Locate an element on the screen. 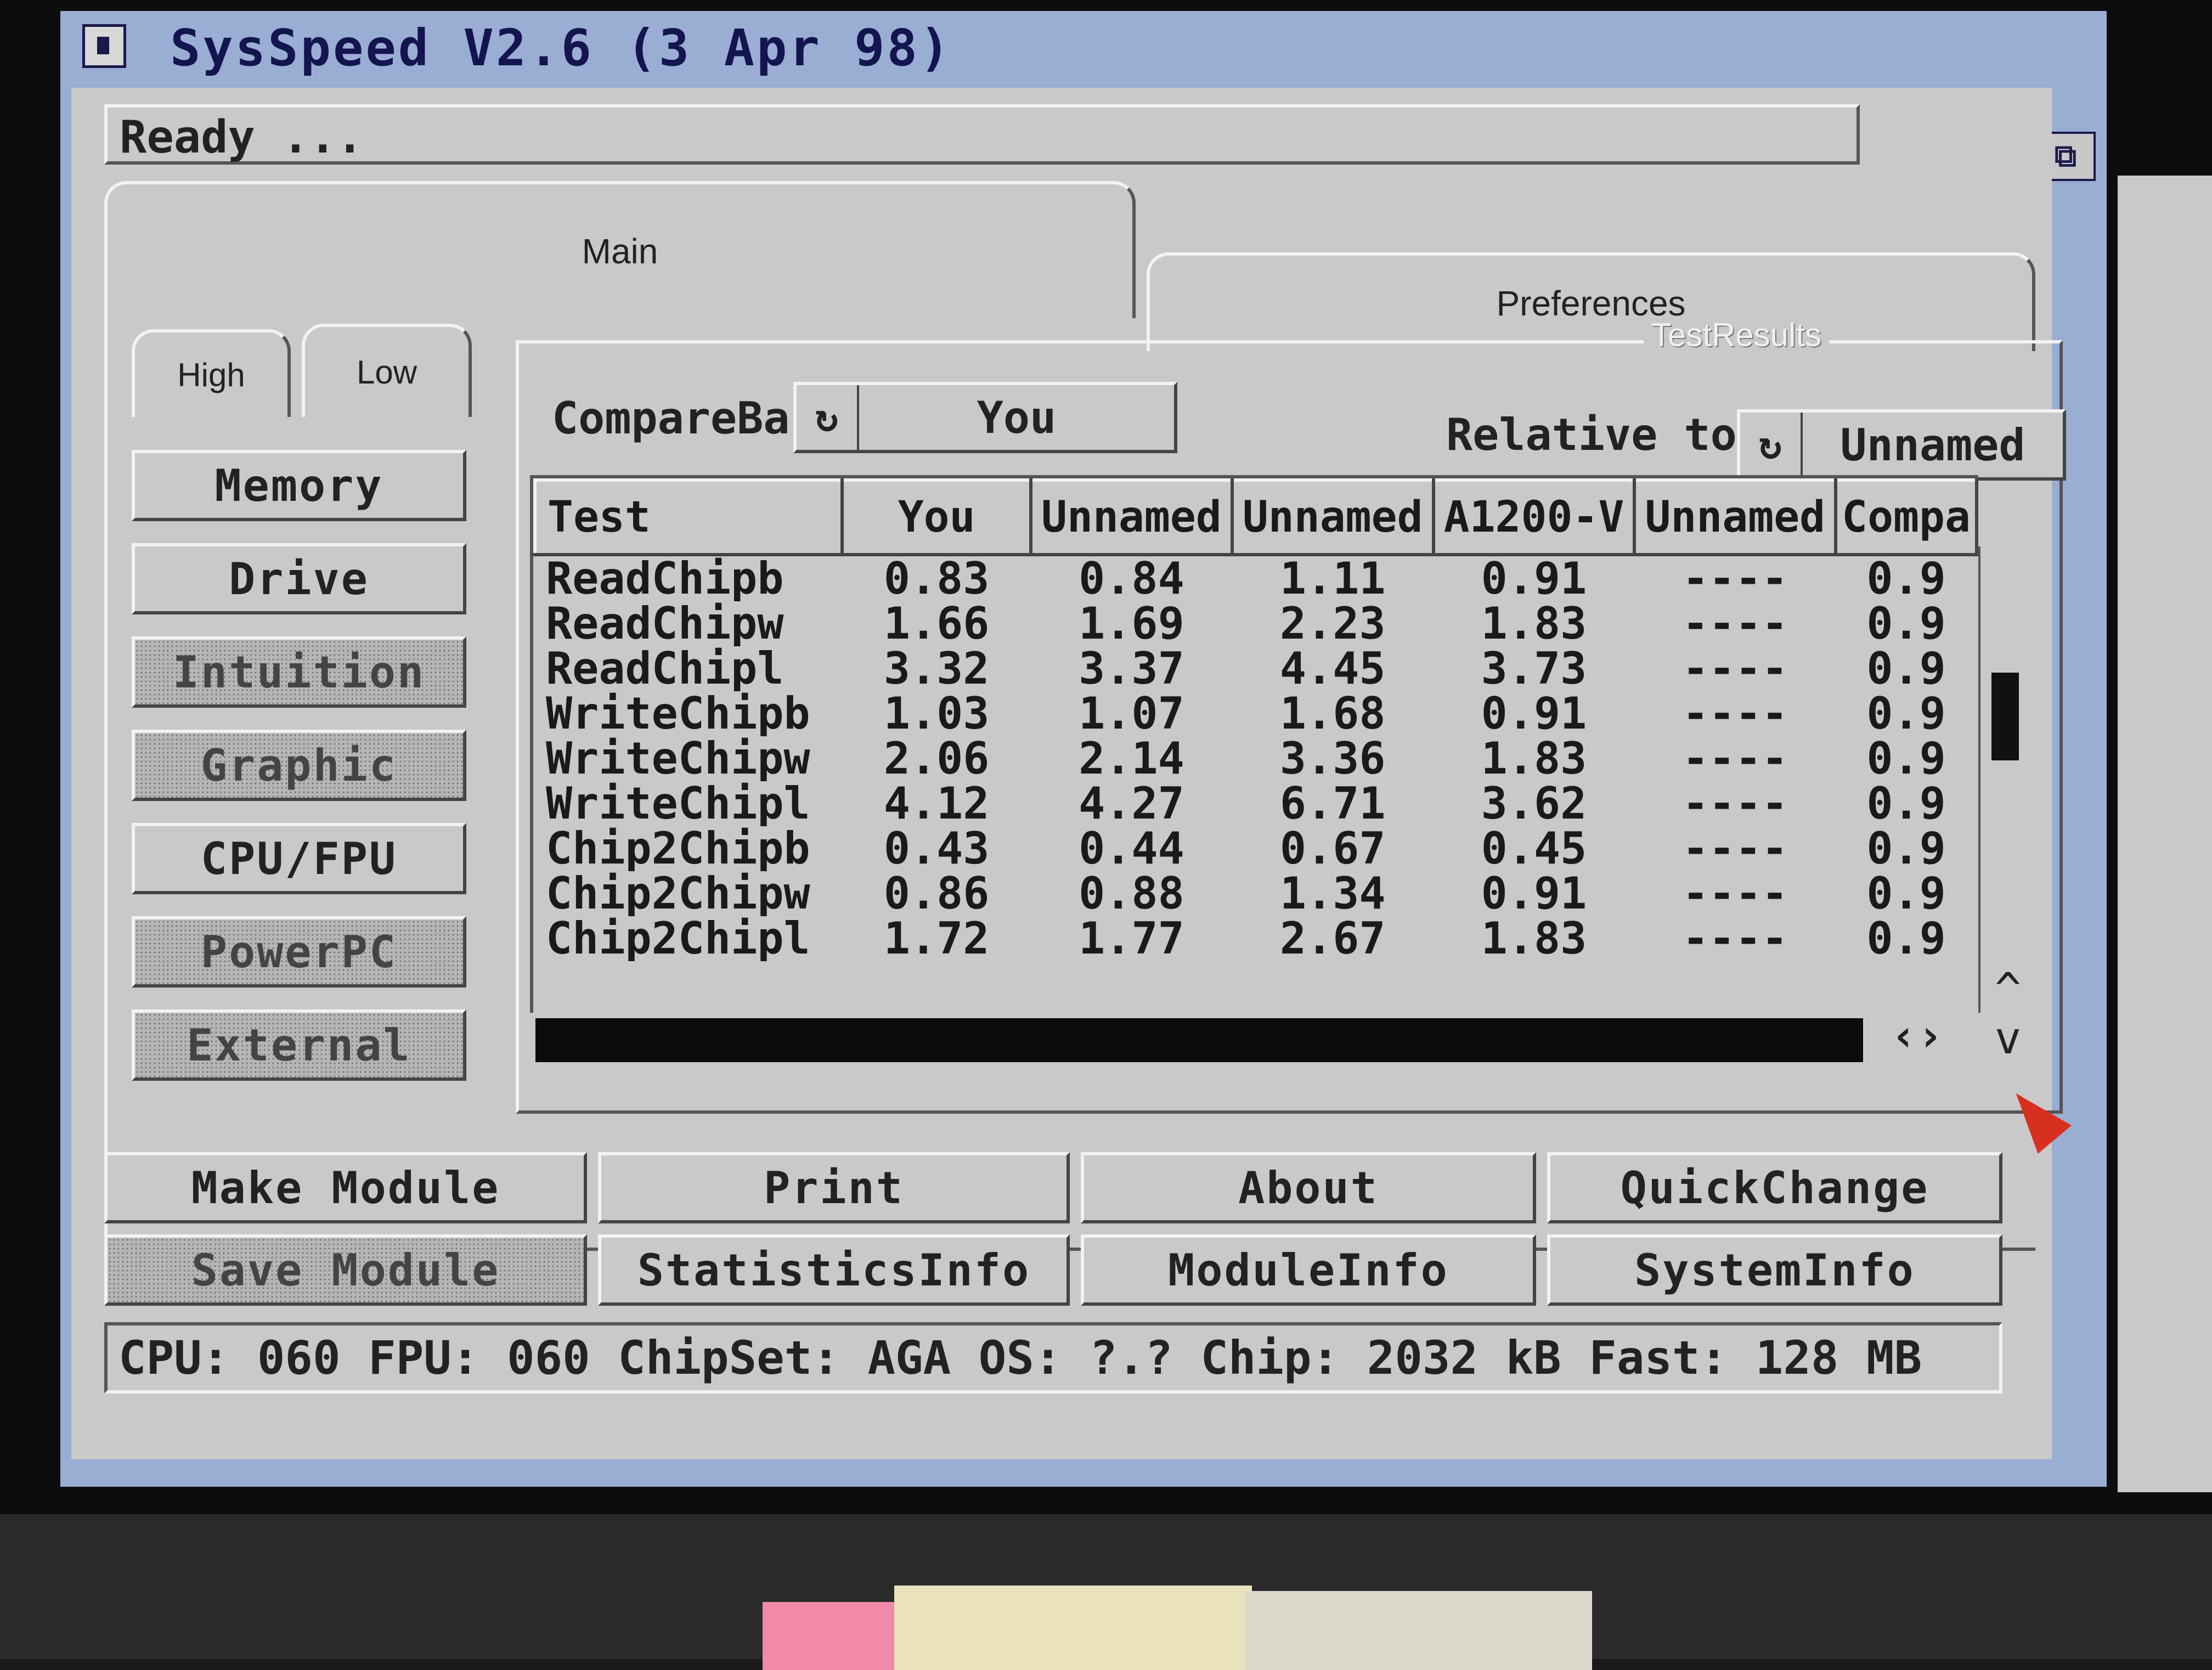  value-cell: 0.67 is located at coordinates (1332, 848).